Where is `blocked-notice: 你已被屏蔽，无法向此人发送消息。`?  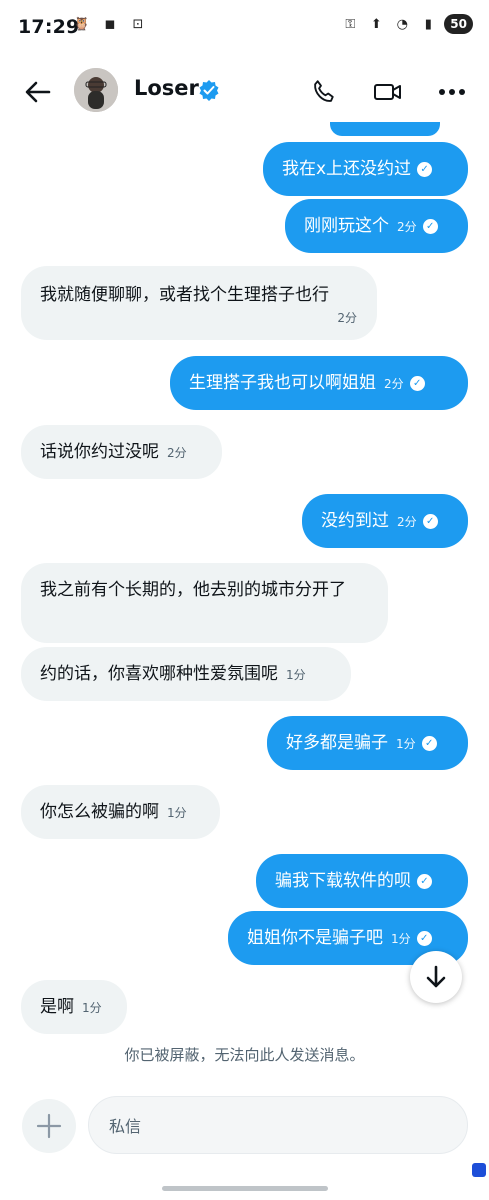 blocked-notice: 你已被屏蔽，无法向此人发送消息。 is located at coordinates (244, 1055).